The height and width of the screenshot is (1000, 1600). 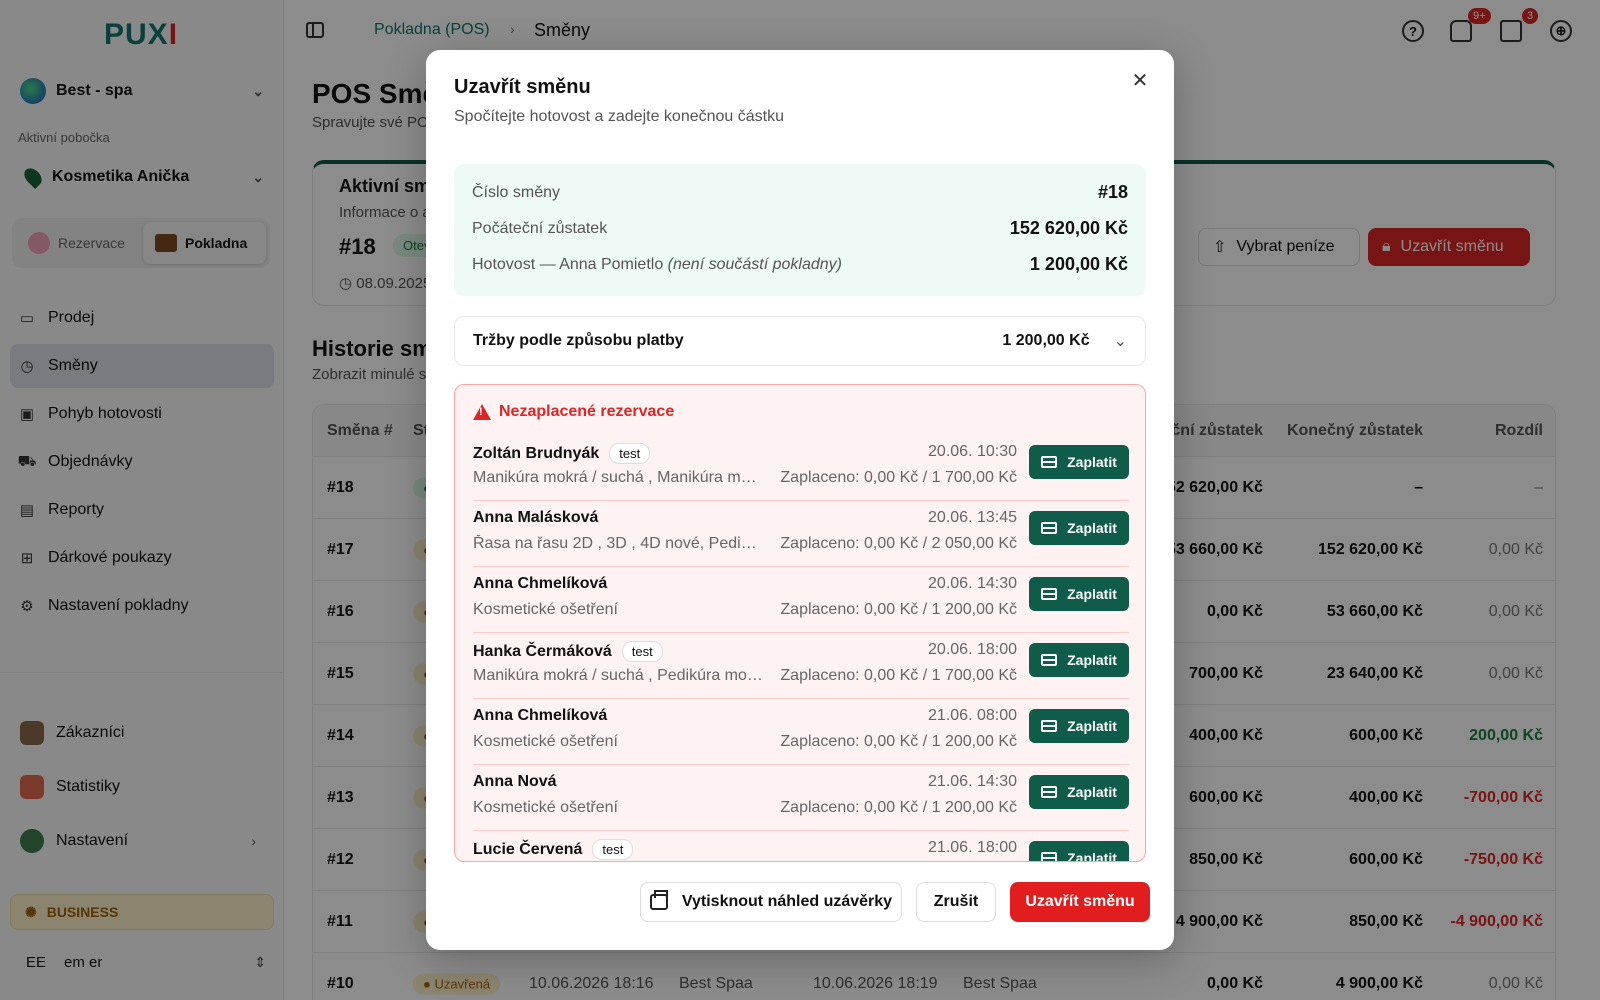 I want to click on customer-name: Hanka Čermáková, so click(x=542, y=651).